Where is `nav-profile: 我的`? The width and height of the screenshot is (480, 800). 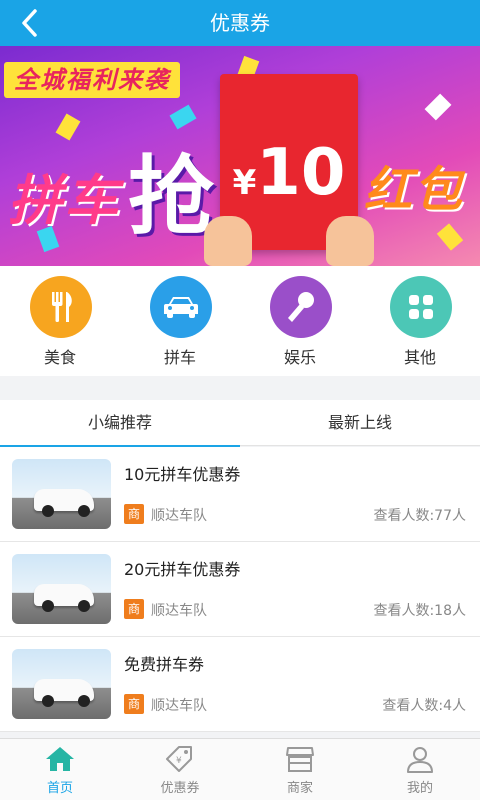
nav-profile: 我的 is located at coordinates (420, 769).